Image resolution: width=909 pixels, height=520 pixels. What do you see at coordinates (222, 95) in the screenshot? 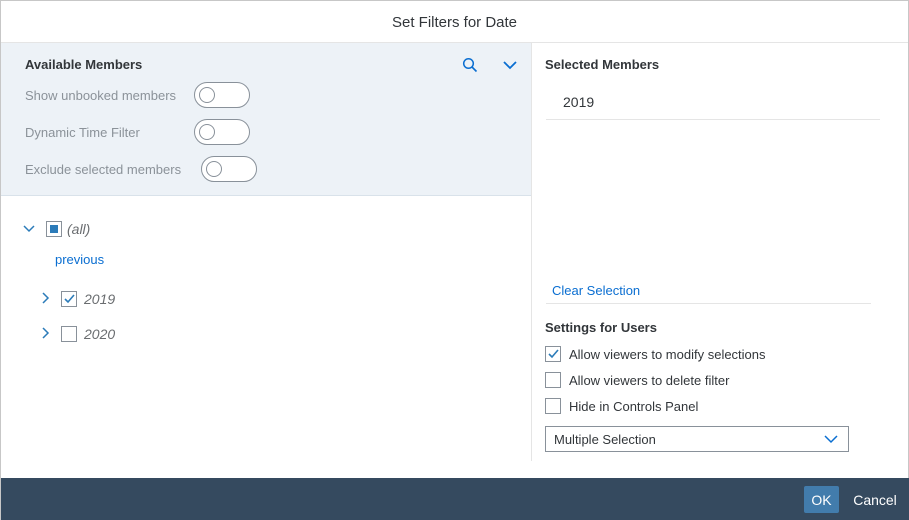
I see `show-unbooked-switch` at bounding box center [222, 95].